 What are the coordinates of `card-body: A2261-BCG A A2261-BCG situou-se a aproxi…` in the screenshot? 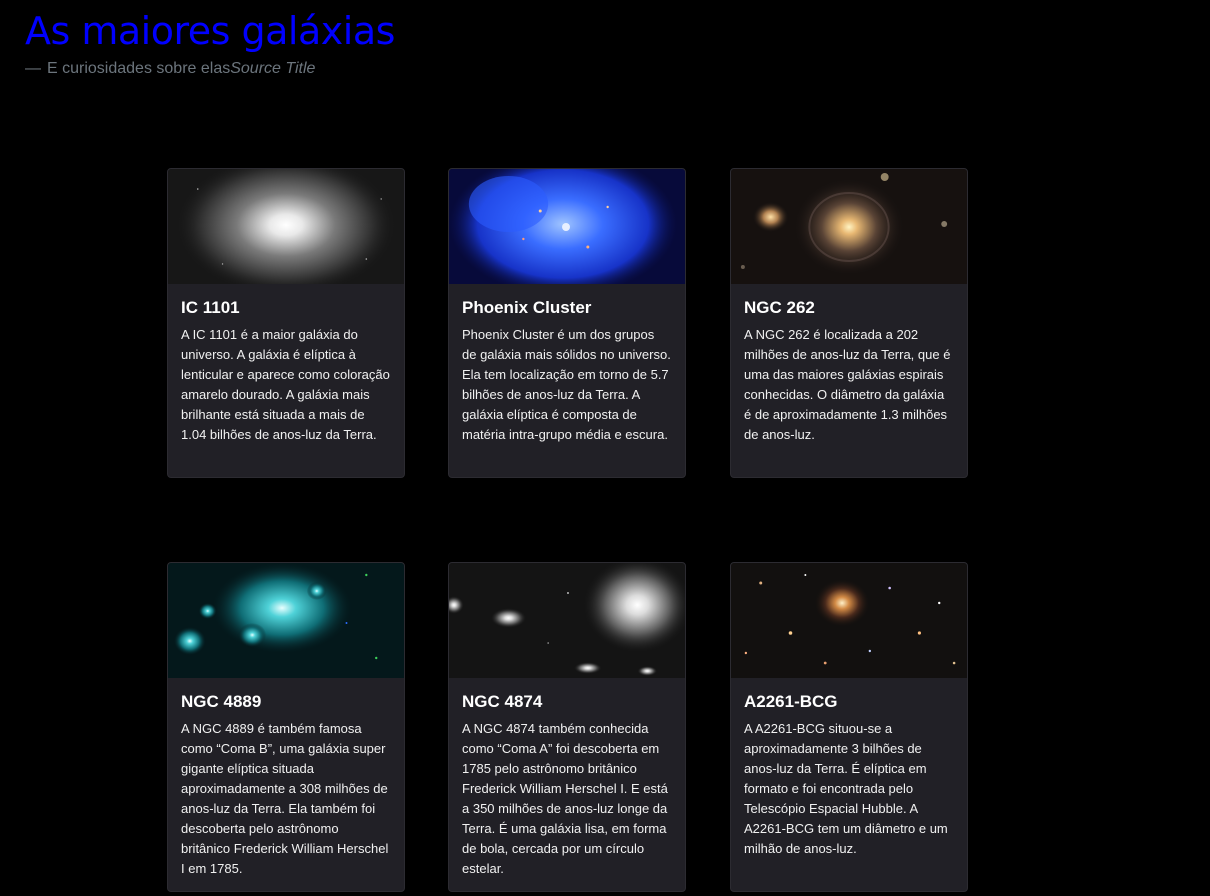 It's located at (849, 774).